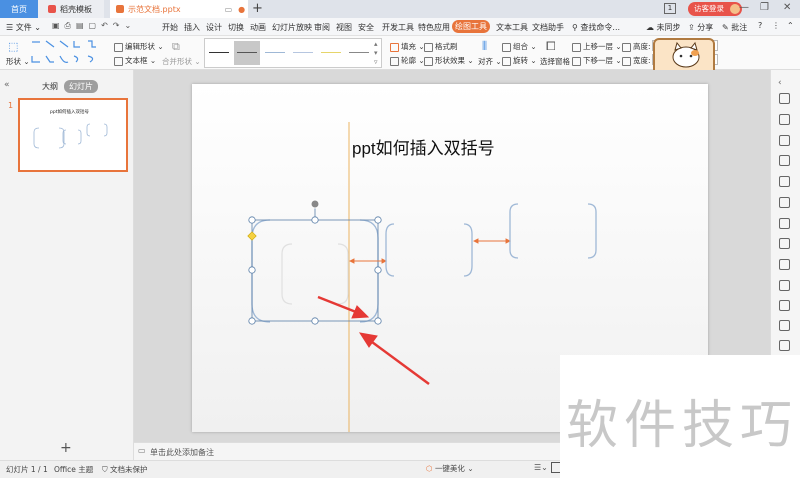 The height and width of the screenshot is (478, 800). I want to click on shape-button: 形状 ⌄, so click(18, 61).